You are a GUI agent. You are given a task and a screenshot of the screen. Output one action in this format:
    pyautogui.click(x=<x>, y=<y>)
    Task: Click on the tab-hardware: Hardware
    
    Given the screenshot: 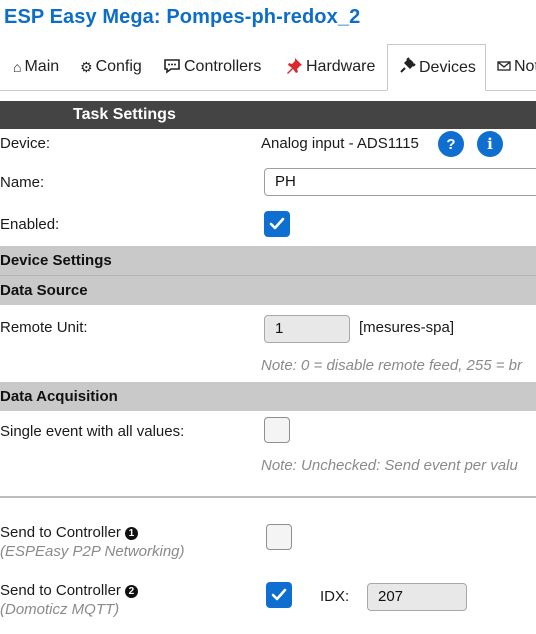 What is the action you would take?
    pyautogui.click(x=330, y=67)
    